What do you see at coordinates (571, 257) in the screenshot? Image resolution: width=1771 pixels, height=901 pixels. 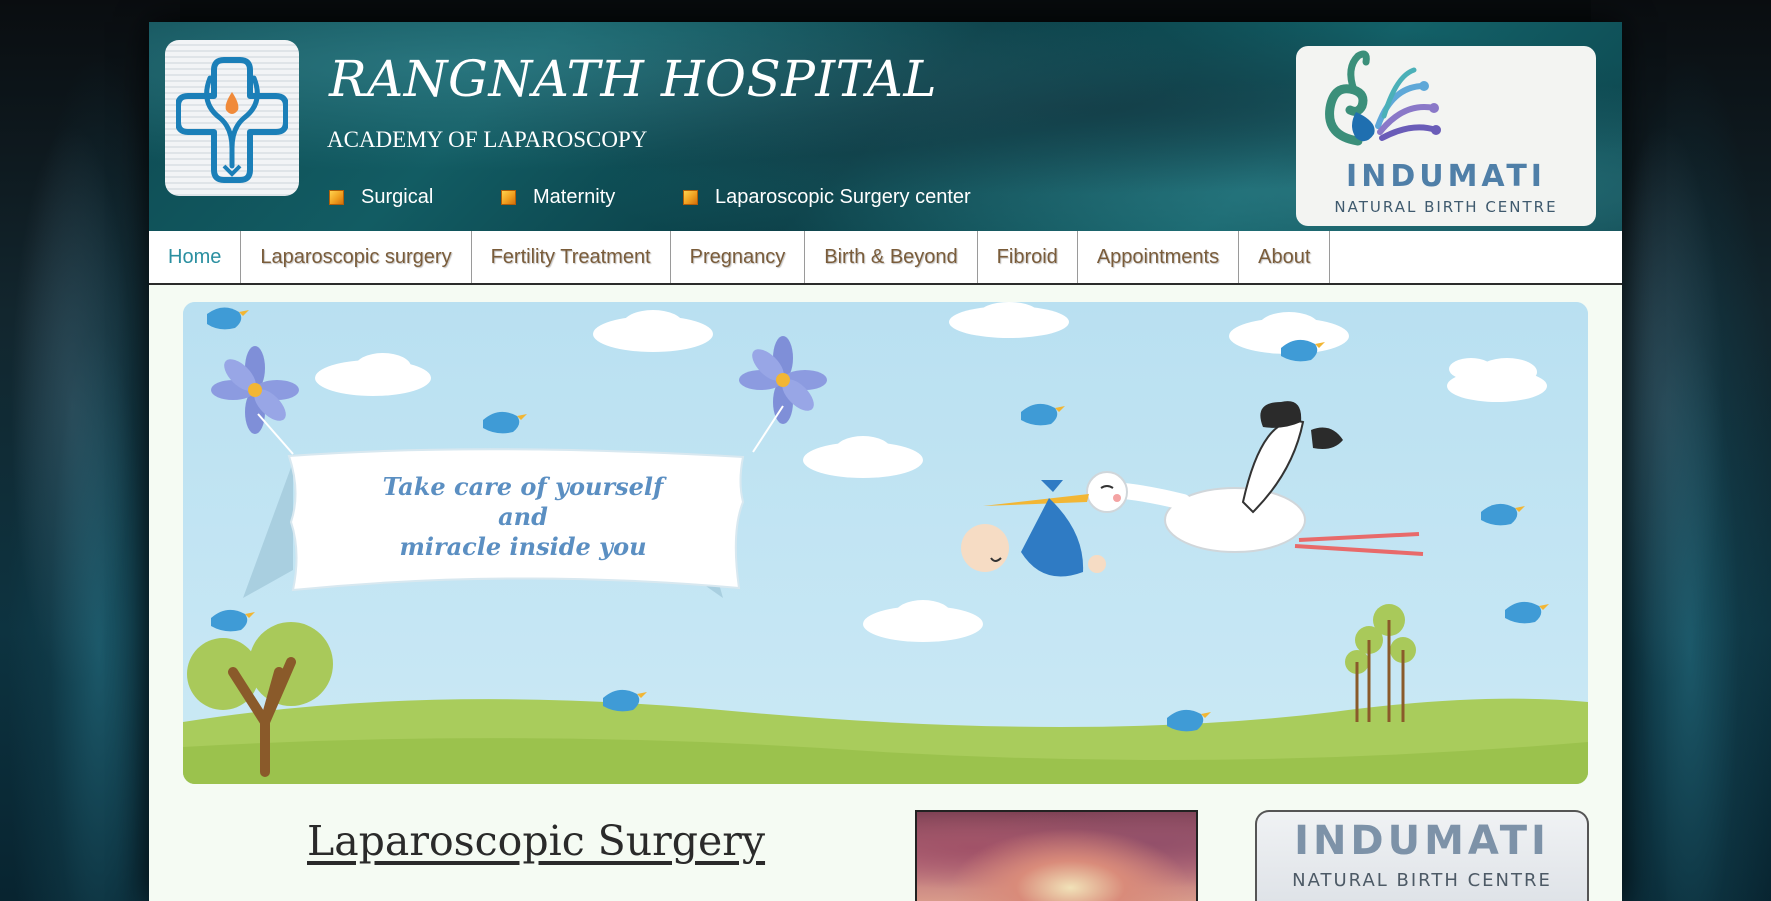 I see `nav-item-fertility-treatment: Fertility Treatment` at bounding box center [571, 257].